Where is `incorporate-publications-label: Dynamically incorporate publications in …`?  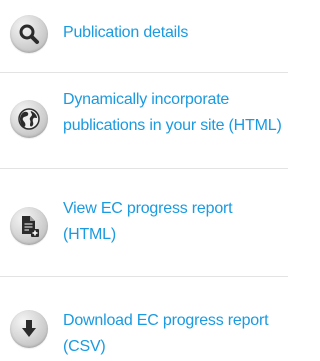
incorporate-publications-label: Dynamically incorporate publications in … is located at coordinates (172, 112).